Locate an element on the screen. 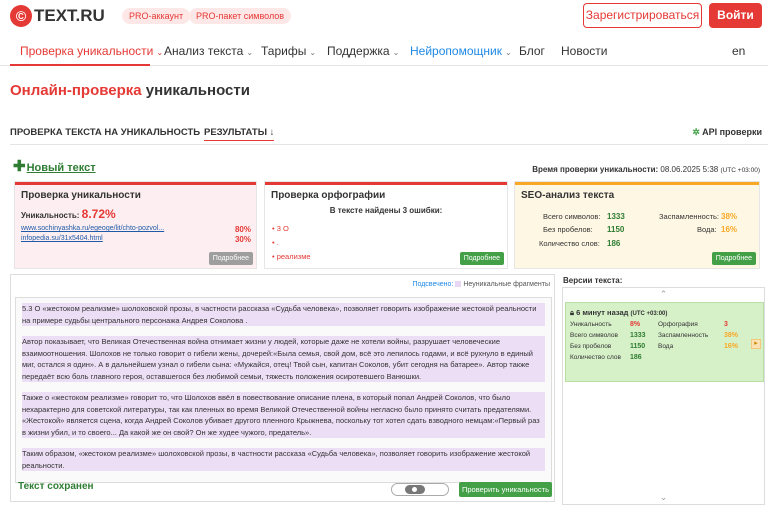 This screenshot has height=512, width=768. seo-label: Заспамленность: is located at coordinates (689, 216).